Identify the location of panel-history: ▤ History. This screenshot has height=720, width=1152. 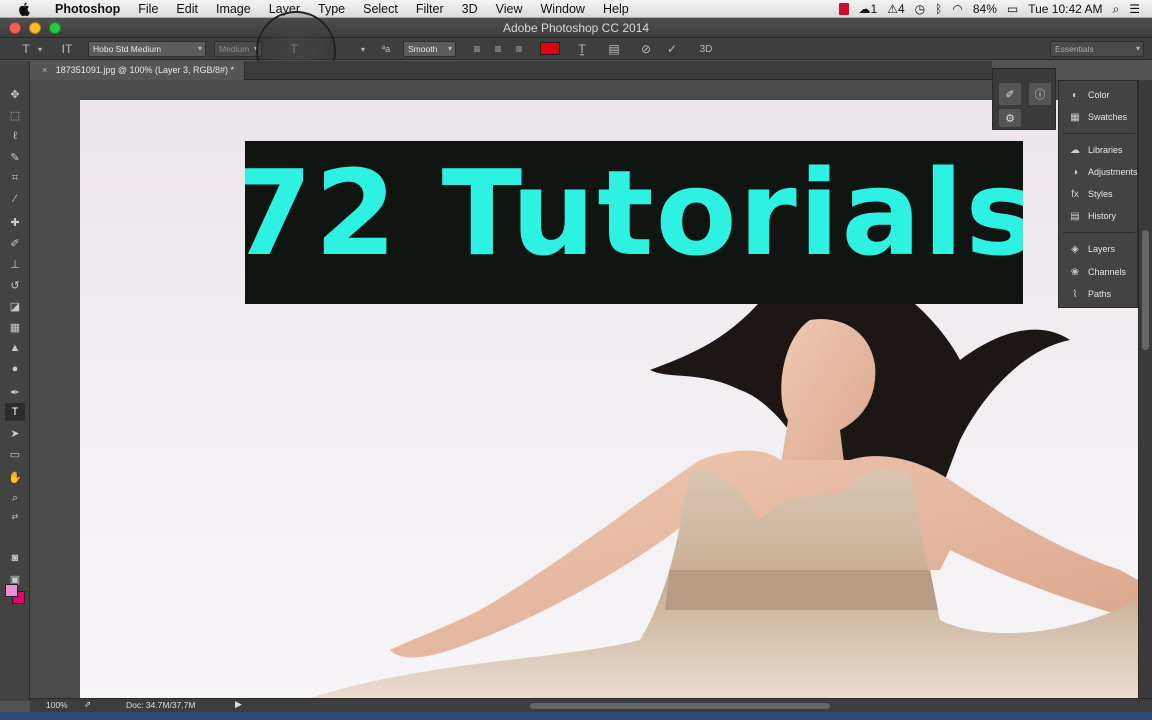
(1099, 216).